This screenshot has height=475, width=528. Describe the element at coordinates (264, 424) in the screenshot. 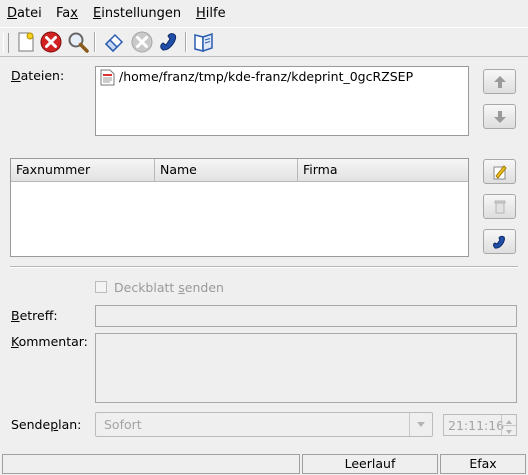

I see `schedule-select: Sofort` at that location.